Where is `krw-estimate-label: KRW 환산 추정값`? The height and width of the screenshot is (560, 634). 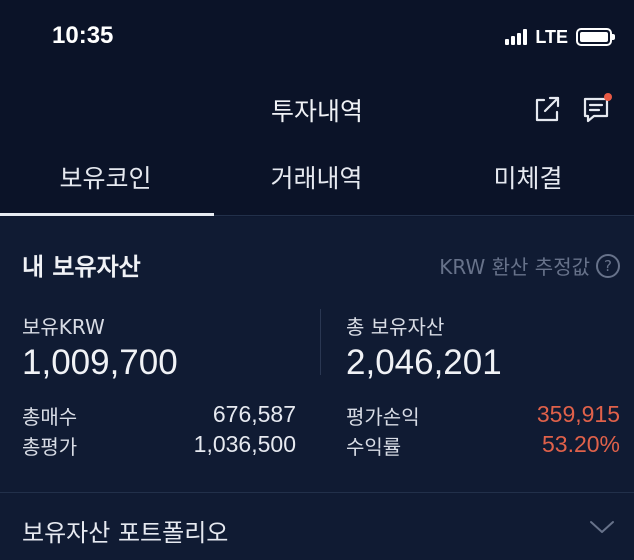 krw-estimate-label: KRW 환산 추정값 is located at coordinates (514, 267).